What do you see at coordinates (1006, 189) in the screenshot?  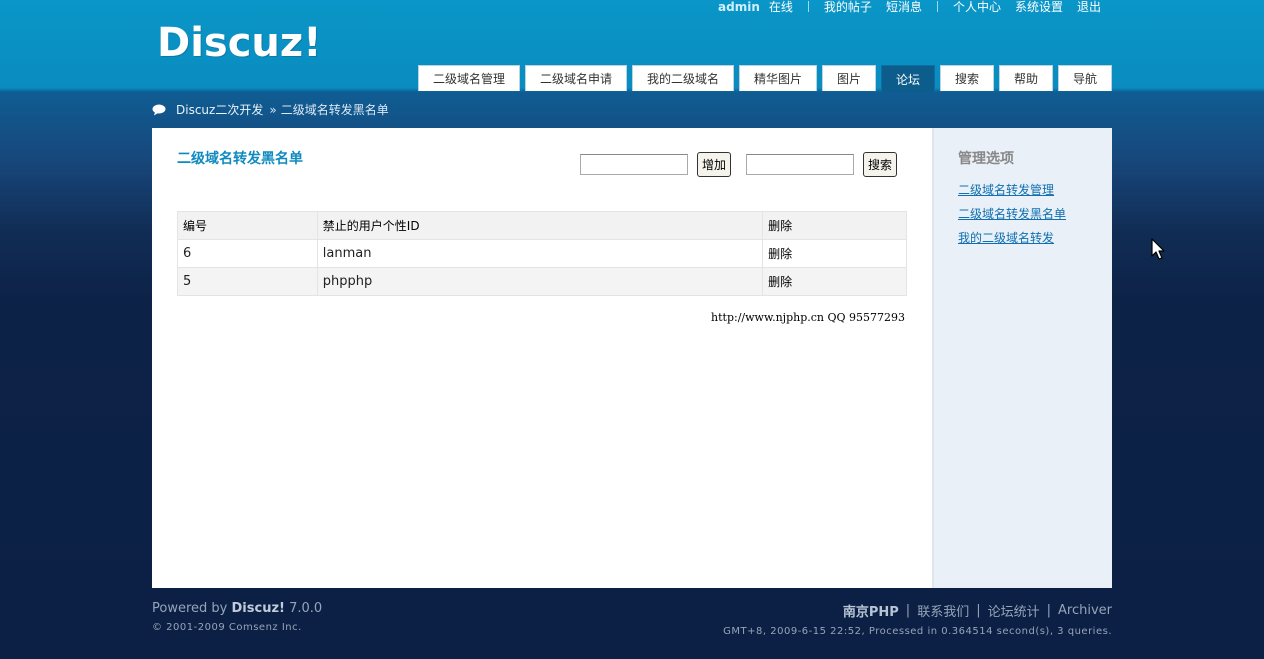 I see `sidebar-link-subdomain-forward-manage: 二级域名转发管理` at bounding box center [1006, 189].